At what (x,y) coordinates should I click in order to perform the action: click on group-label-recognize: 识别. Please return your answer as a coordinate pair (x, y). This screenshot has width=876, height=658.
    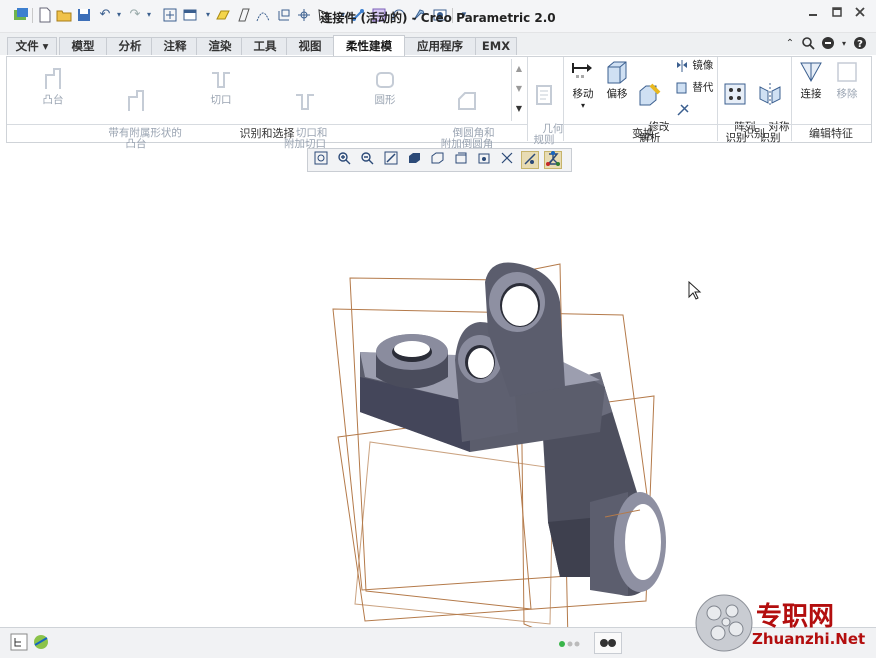
    Looking at the image, I should click on (754, 133).